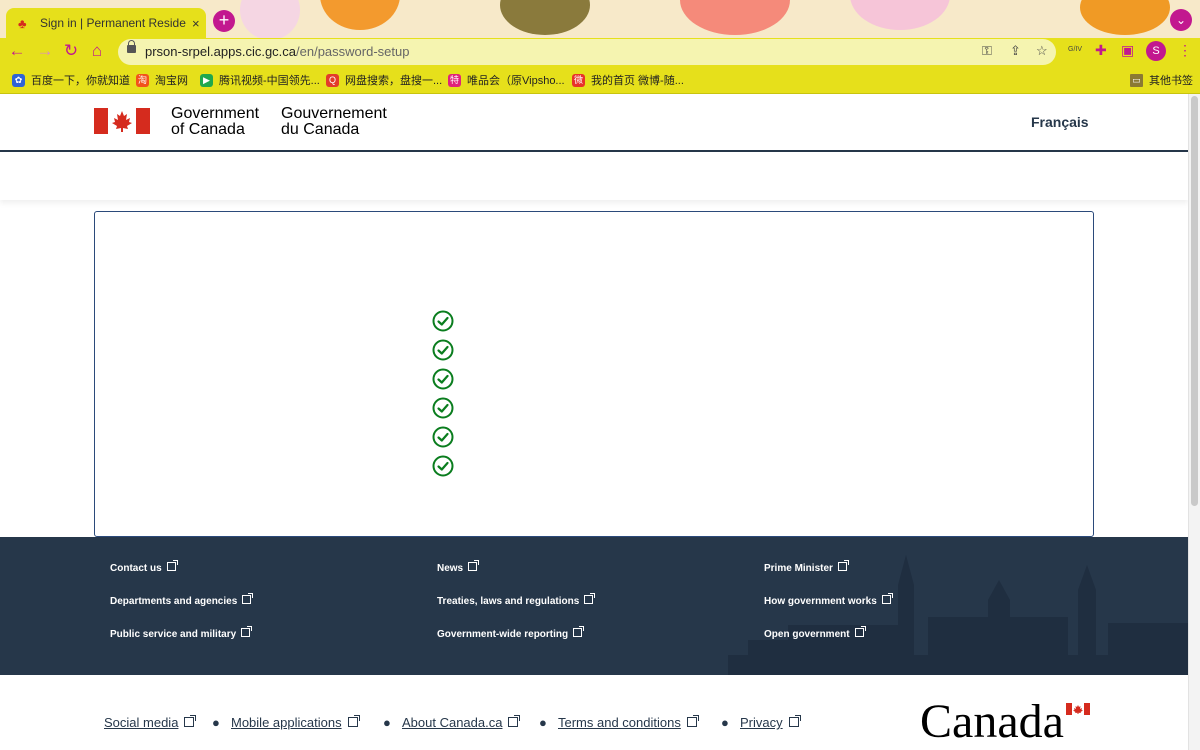  I want to click on tab-close-icon: ×, so click(196, 23).